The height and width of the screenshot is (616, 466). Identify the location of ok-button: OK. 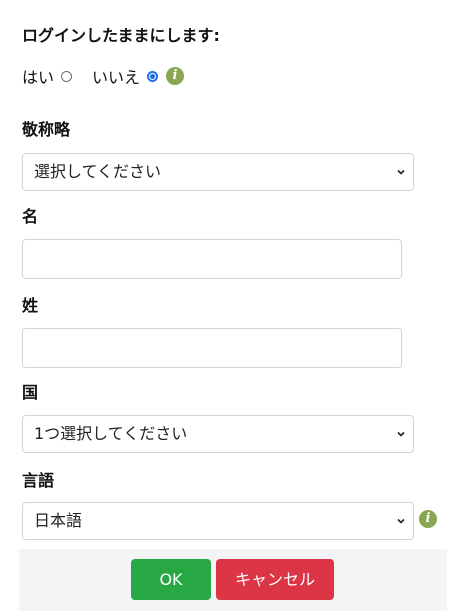
(171, 579).